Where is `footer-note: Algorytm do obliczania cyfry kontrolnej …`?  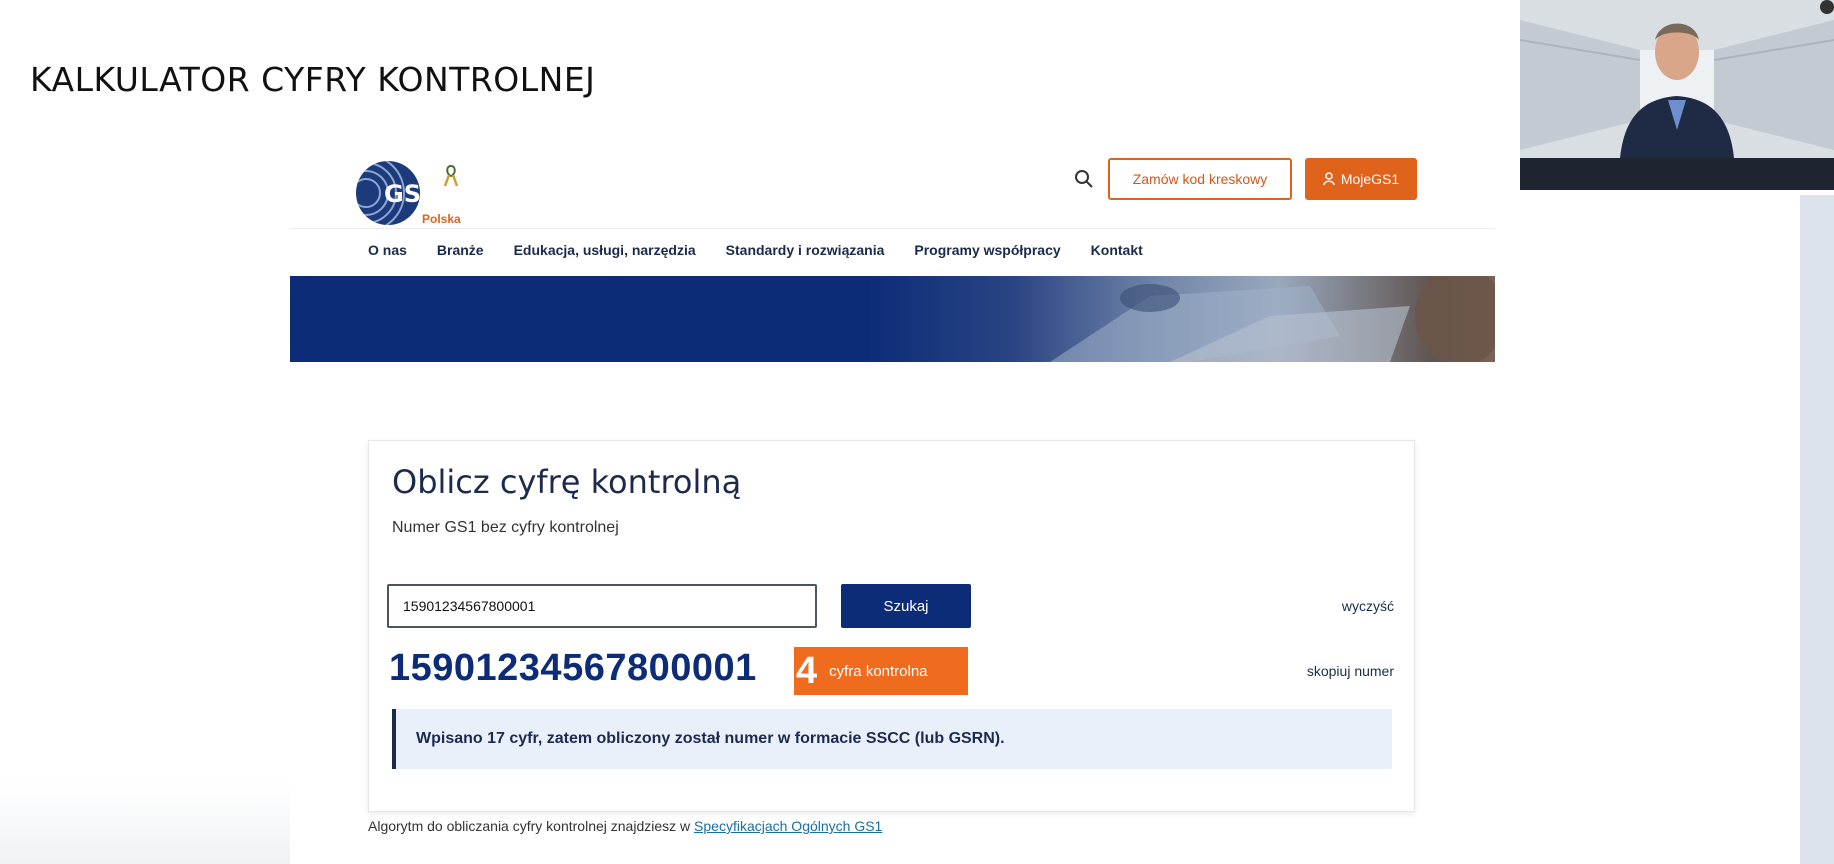 footer-note: Algorytm do obliczania cyfry kontrolnej … is located at coordinates (625, 826).